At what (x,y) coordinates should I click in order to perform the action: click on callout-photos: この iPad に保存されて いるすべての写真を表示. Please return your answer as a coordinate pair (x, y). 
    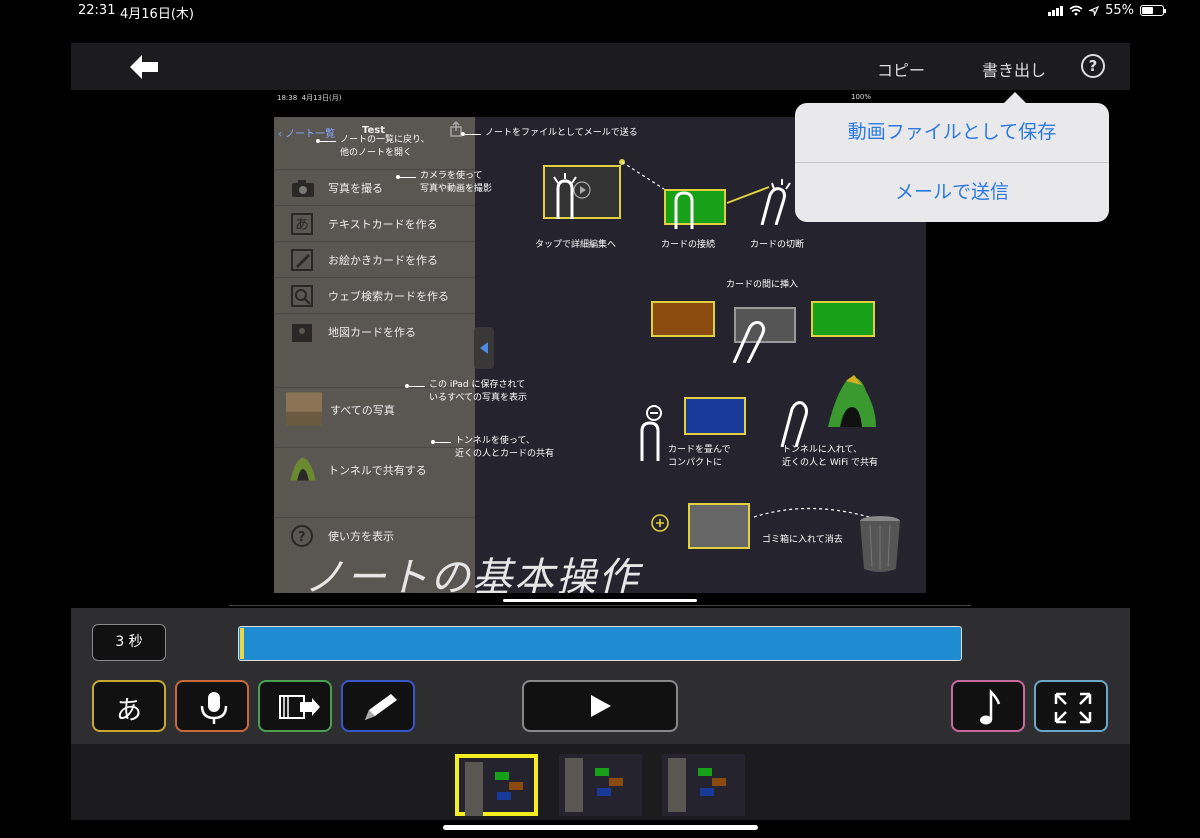
    Looking at the image, I should click on (466, 391).